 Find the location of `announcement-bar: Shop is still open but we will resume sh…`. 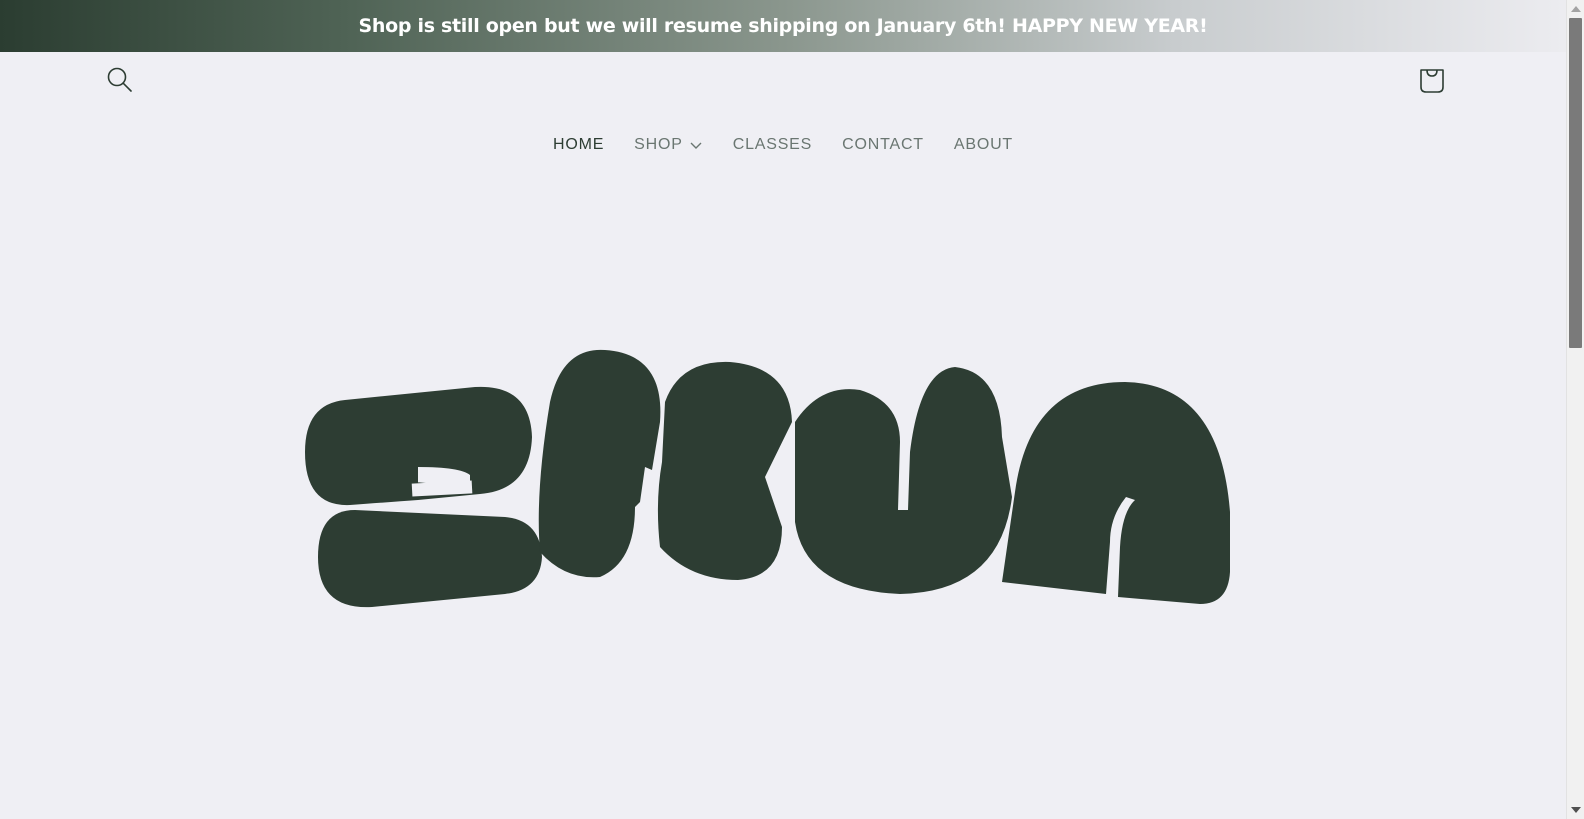

announcement-bar: Shop is still open but we will resume sh… is located at coordinates (783, 26).